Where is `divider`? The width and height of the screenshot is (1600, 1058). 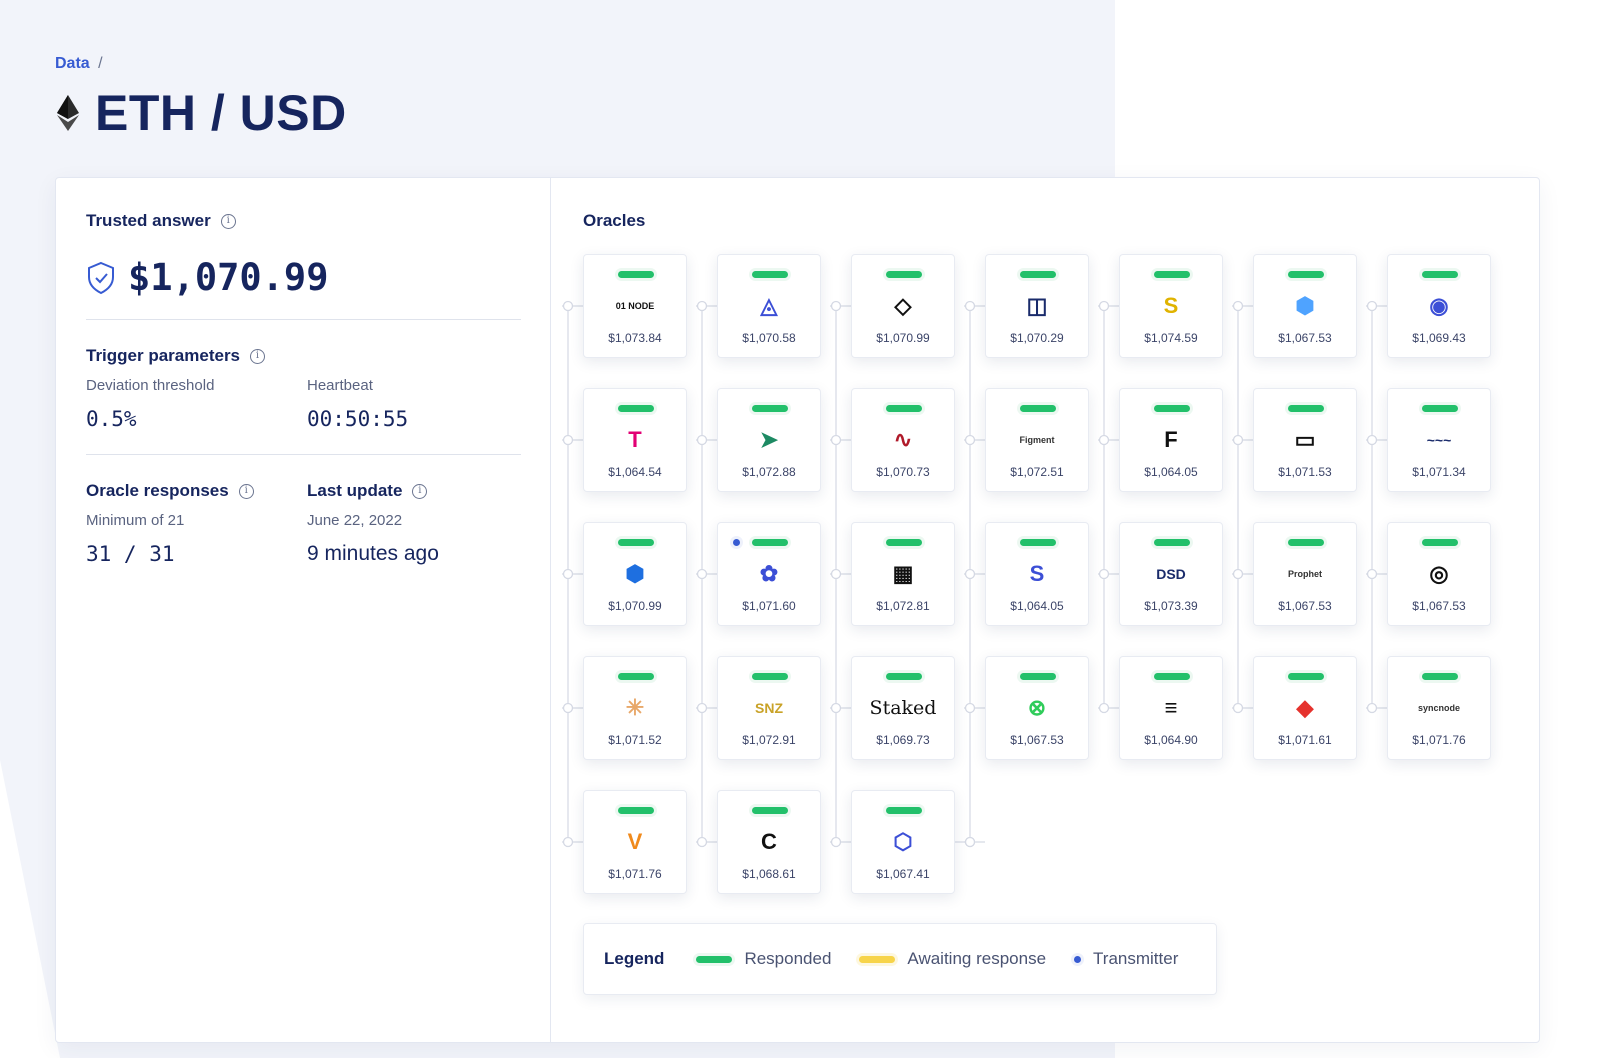 divider is located at coordinates (303, 319).